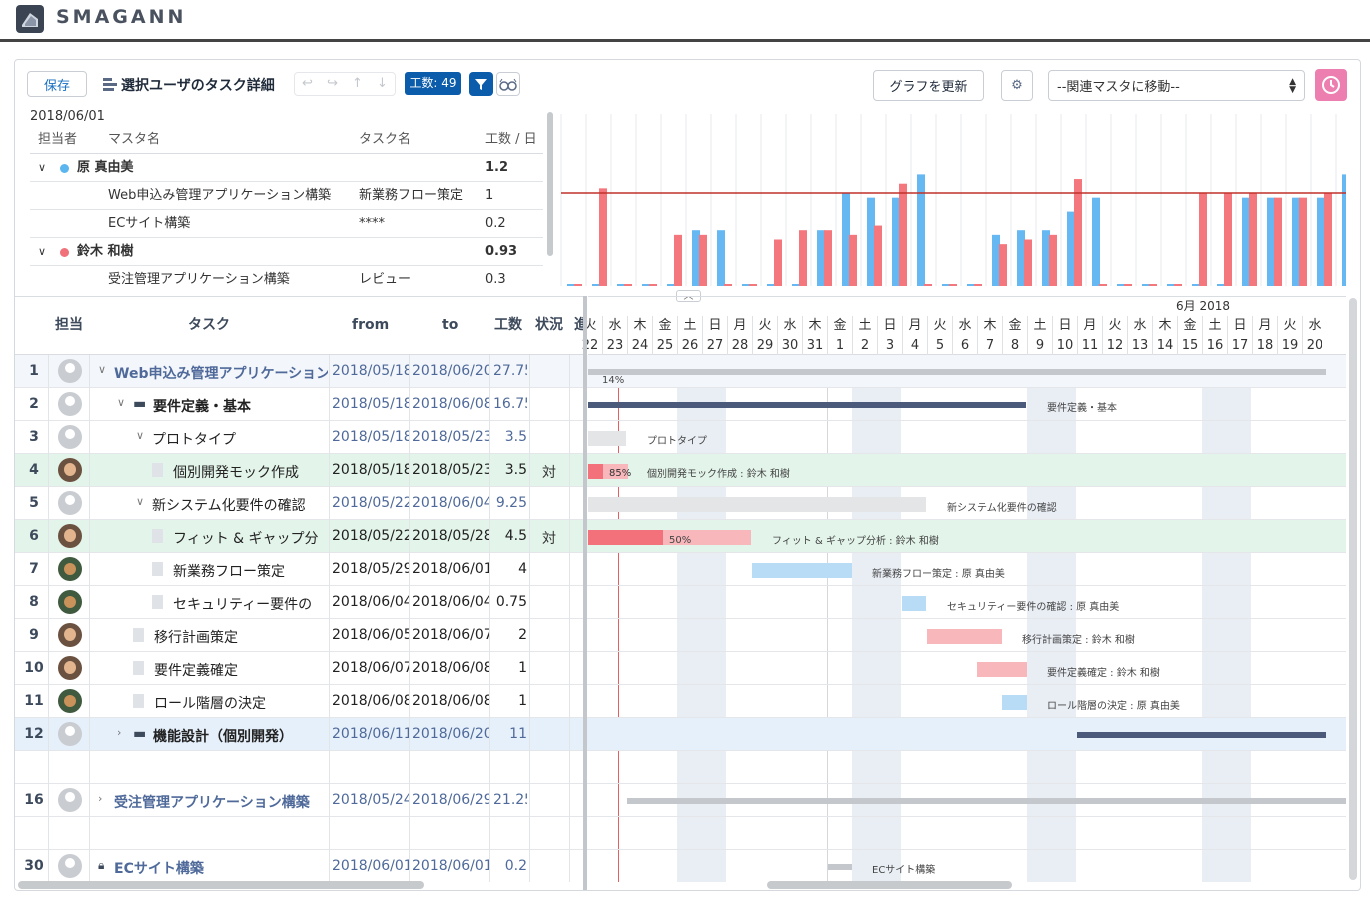 The image size is (1370, 902). What do you see at coordinates (620, 473) in the screenshot?
I see `gantt-pct-label: 85%` at bounding box center [620, 473].